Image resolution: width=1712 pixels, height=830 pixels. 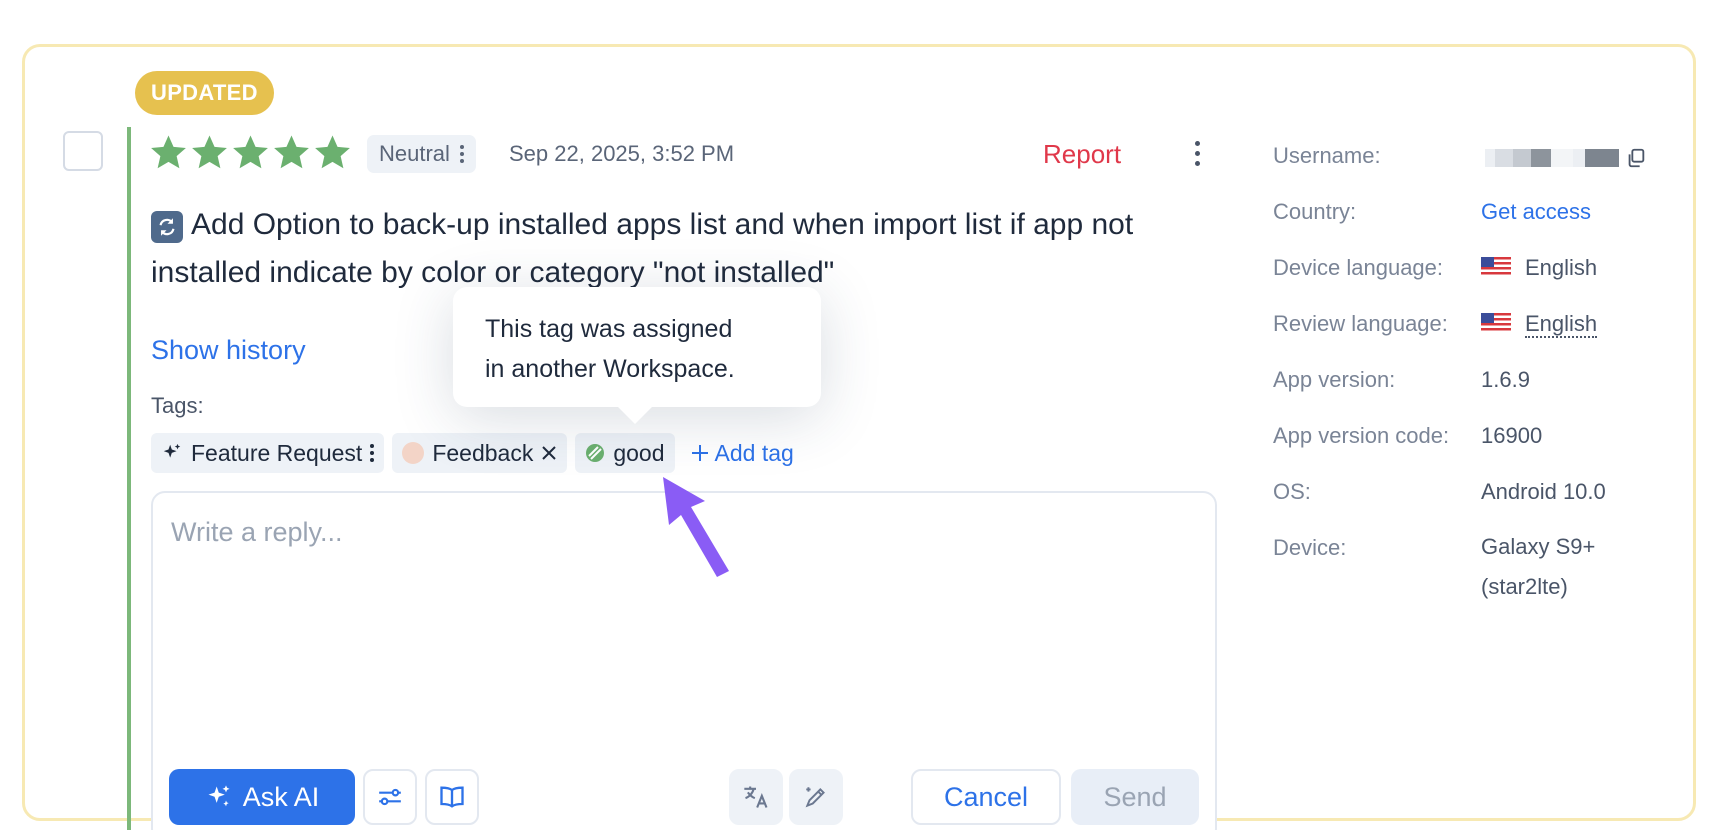 I want to click on templates-button, so click(x=452, y=797).